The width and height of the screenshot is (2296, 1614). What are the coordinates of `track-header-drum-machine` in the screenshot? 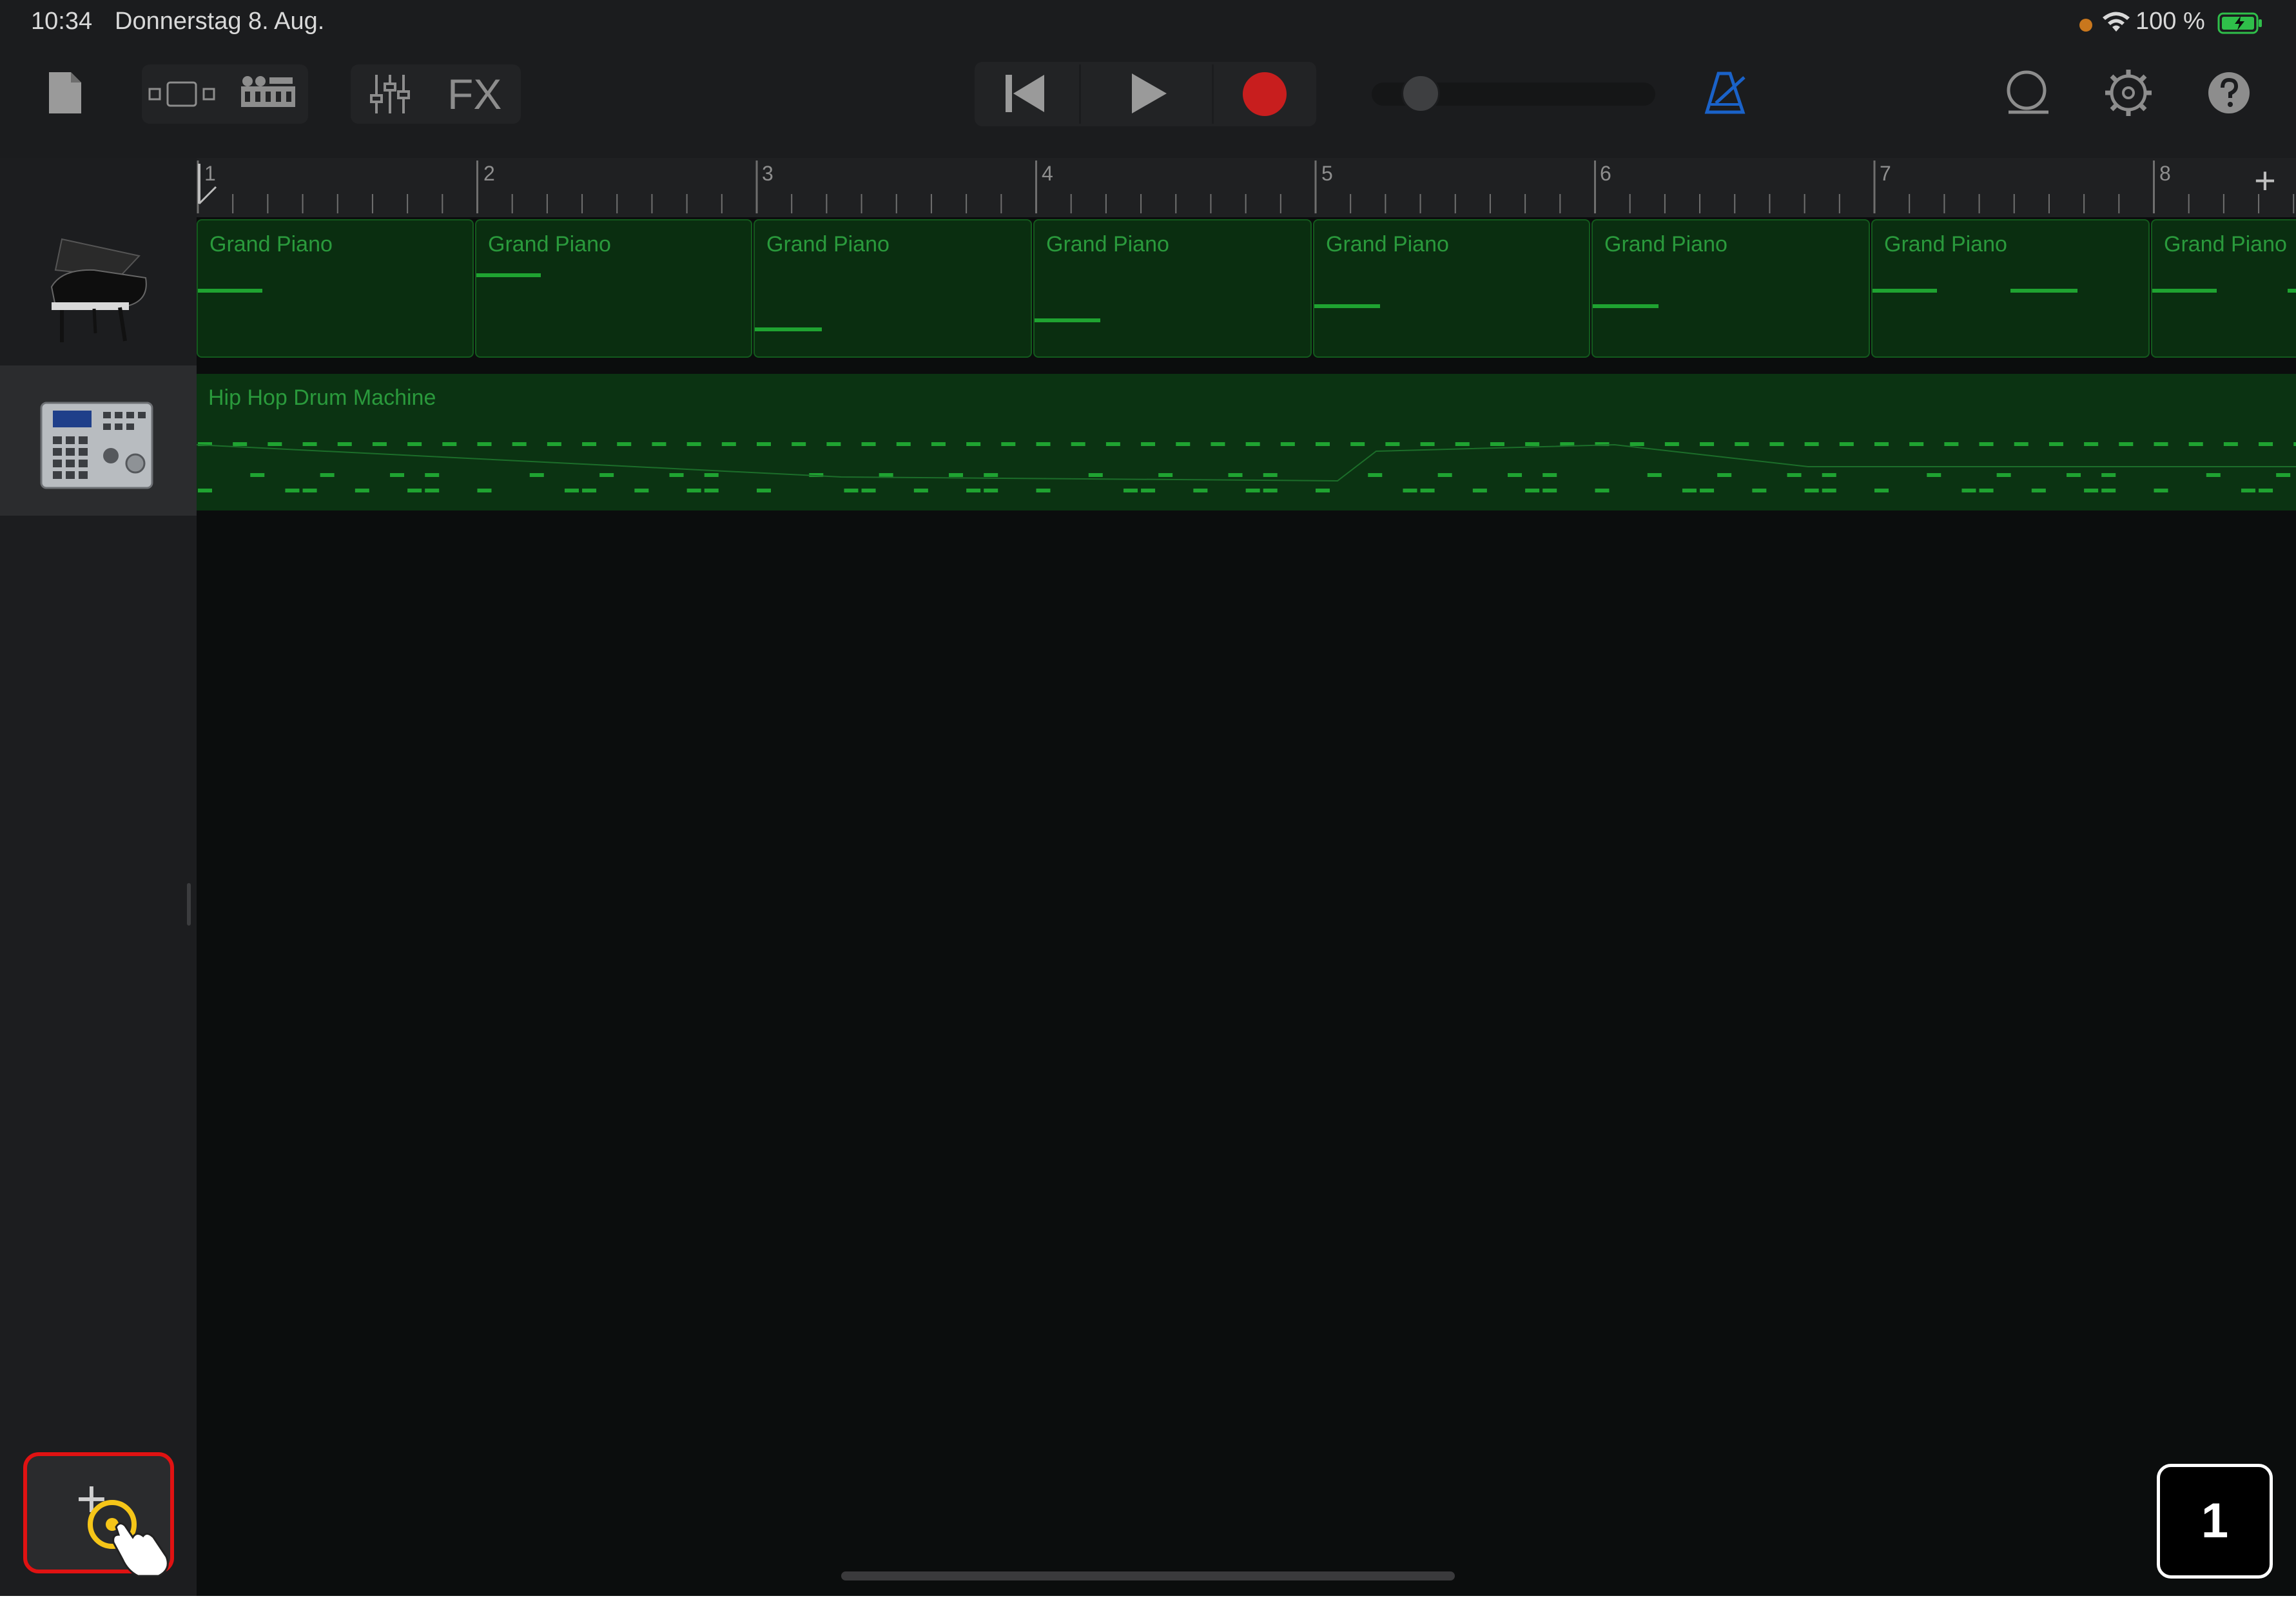 It's located at (99, 440).